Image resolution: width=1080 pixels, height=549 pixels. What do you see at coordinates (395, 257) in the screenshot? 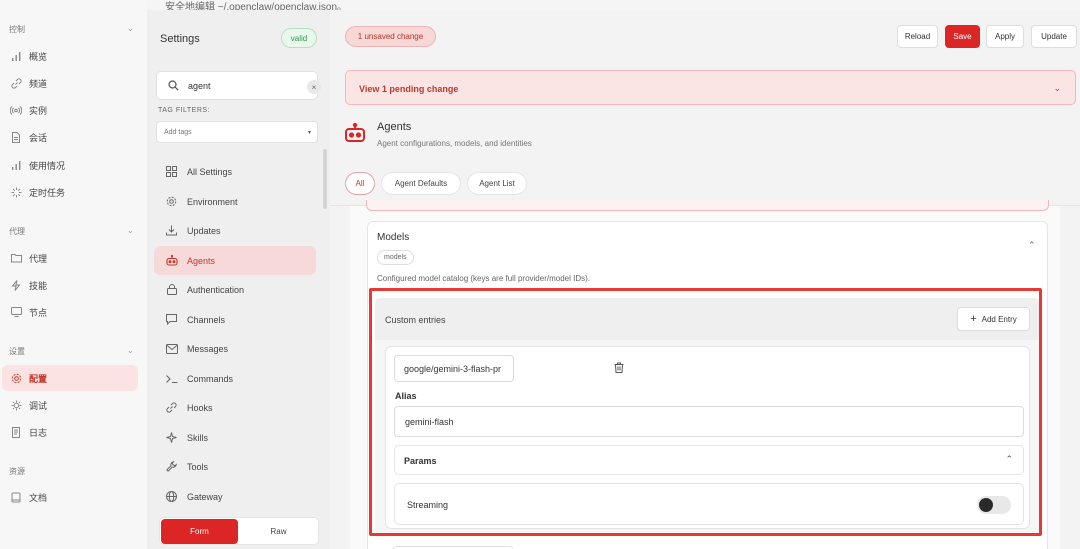
I see `models-key-chip: models` at bounding box center [395, 257].